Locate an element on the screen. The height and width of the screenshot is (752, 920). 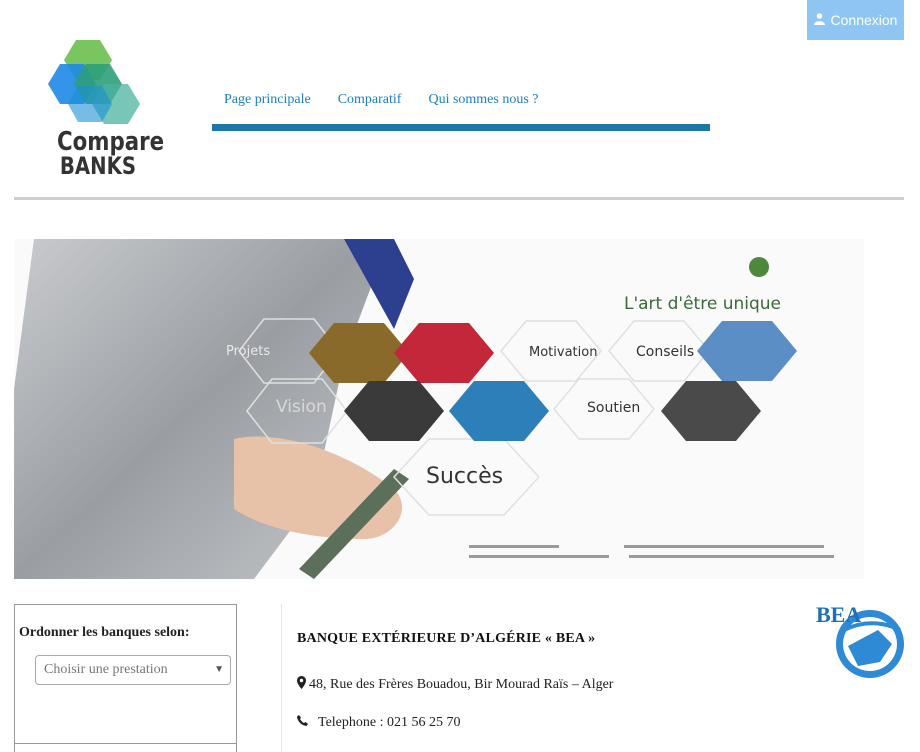
banner-word-conseils: Conseils is located at coordinates (665, 352).